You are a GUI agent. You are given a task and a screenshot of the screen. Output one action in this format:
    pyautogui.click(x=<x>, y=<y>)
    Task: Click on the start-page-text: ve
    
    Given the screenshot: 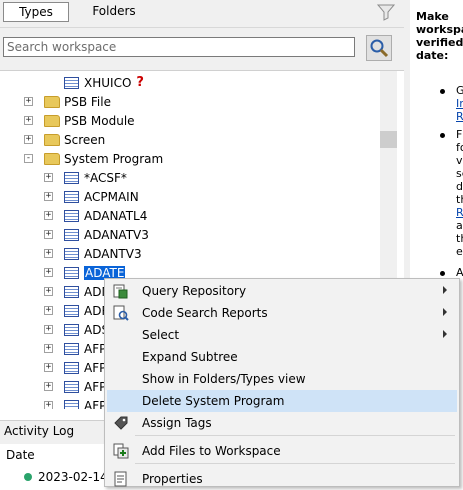 What is the action you would take?
    pyautogui.click(x=459, y=160)
    